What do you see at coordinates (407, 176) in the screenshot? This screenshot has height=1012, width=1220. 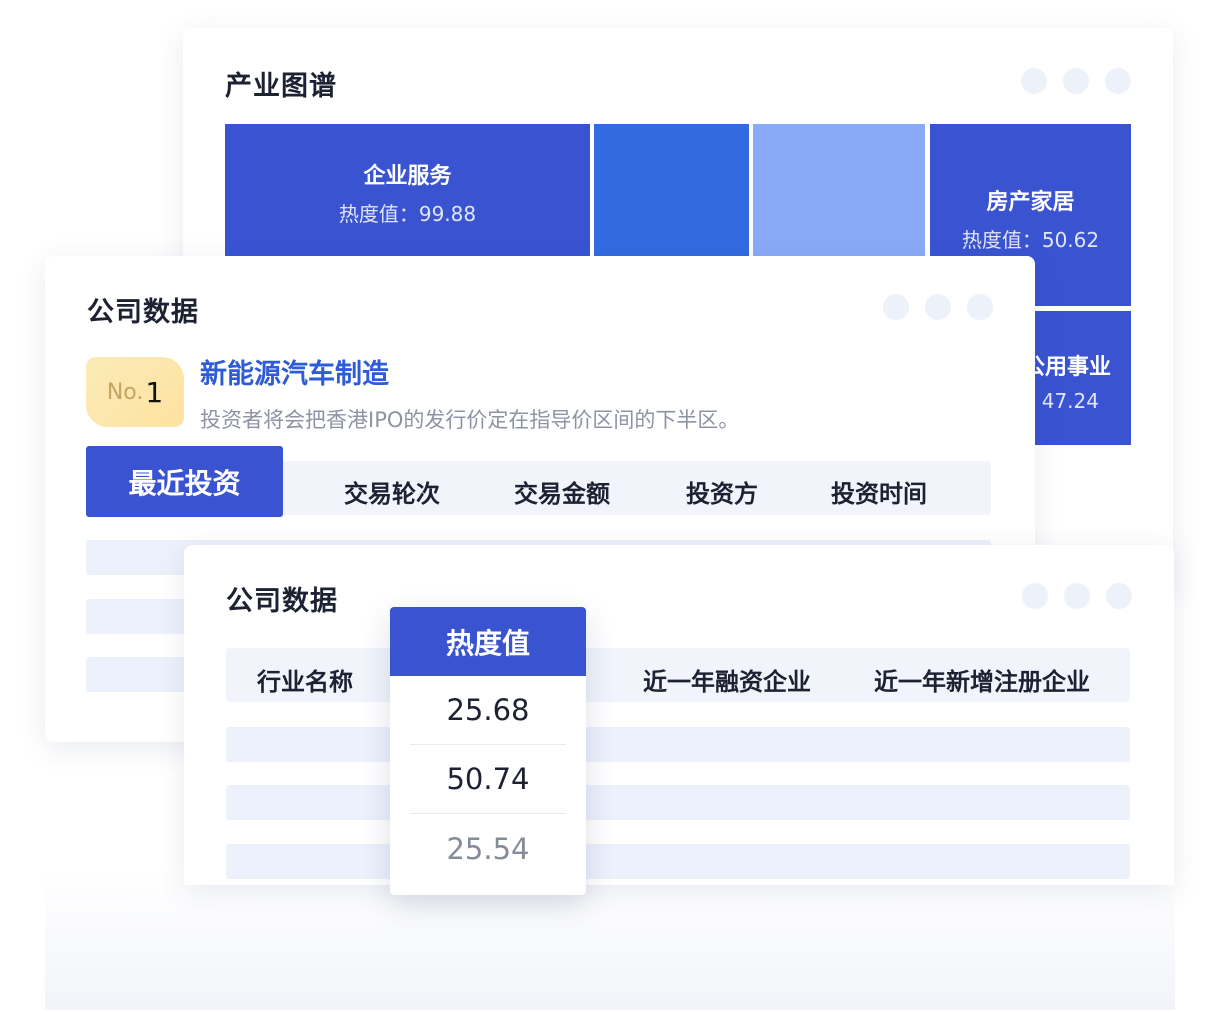 I see `treemap-cell-name: 企业服务` at bounding box center [407, 176].